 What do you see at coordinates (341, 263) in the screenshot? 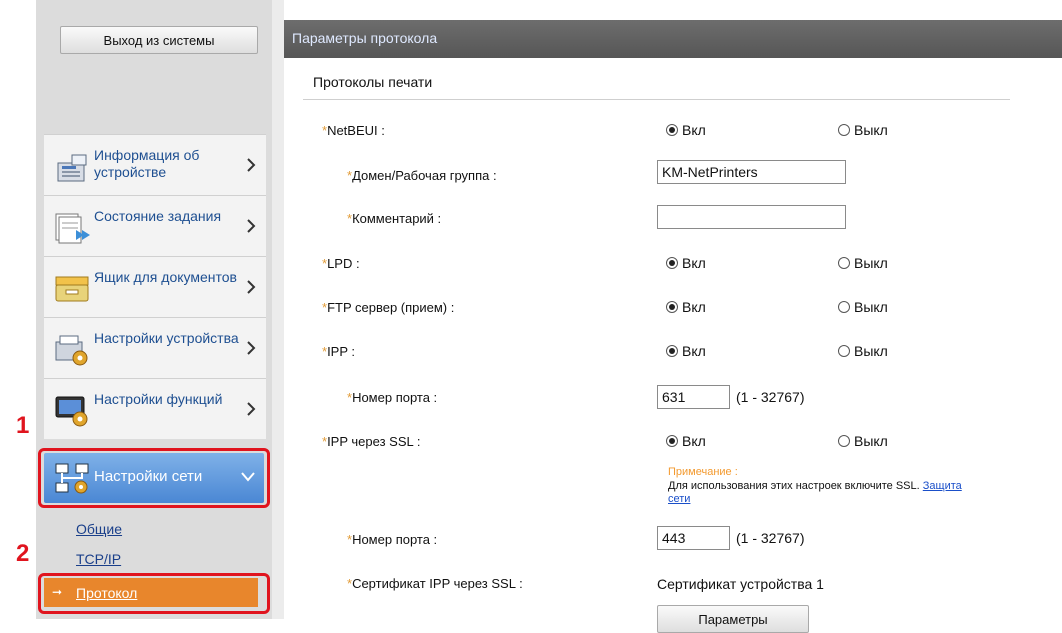
I see `lpd-label: *LPD :` at bounding box center [341, 263].